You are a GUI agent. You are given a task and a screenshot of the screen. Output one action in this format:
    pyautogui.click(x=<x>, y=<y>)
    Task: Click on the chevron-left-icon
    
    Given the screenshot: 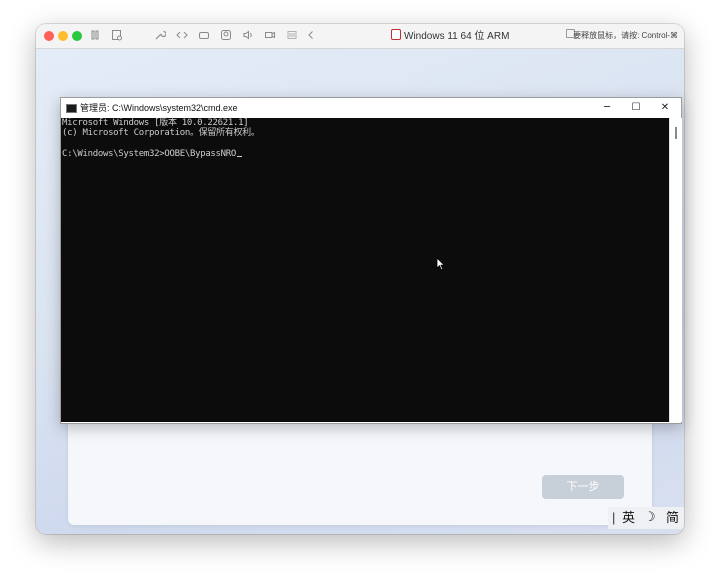 What is the action you would take?
    pyautogui.click(x=311, y=36)
    